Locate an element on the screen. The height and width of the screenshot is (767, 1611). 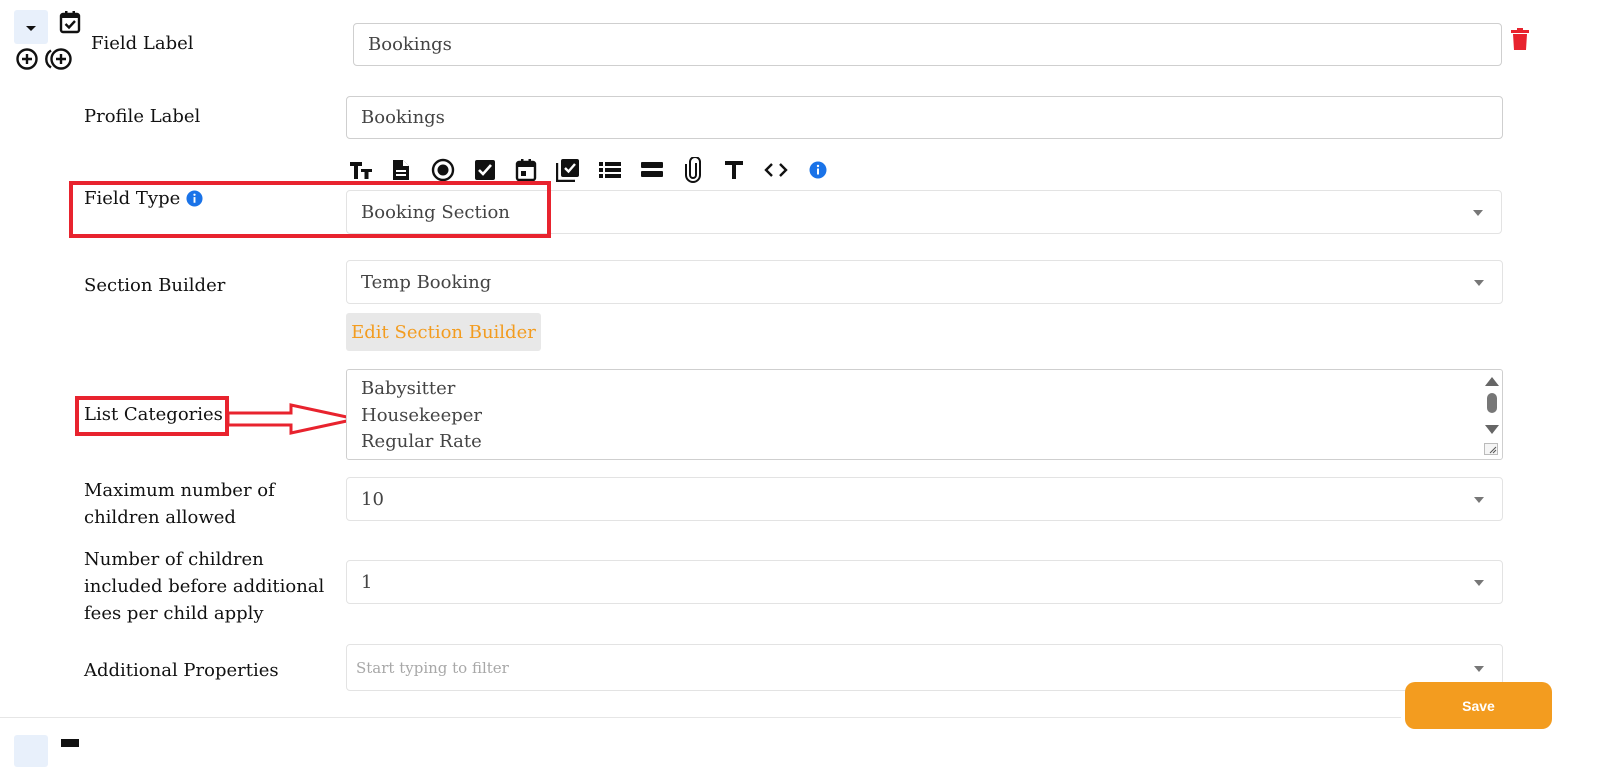
scrollbar-thumb is located at coordinates (1492, 403).